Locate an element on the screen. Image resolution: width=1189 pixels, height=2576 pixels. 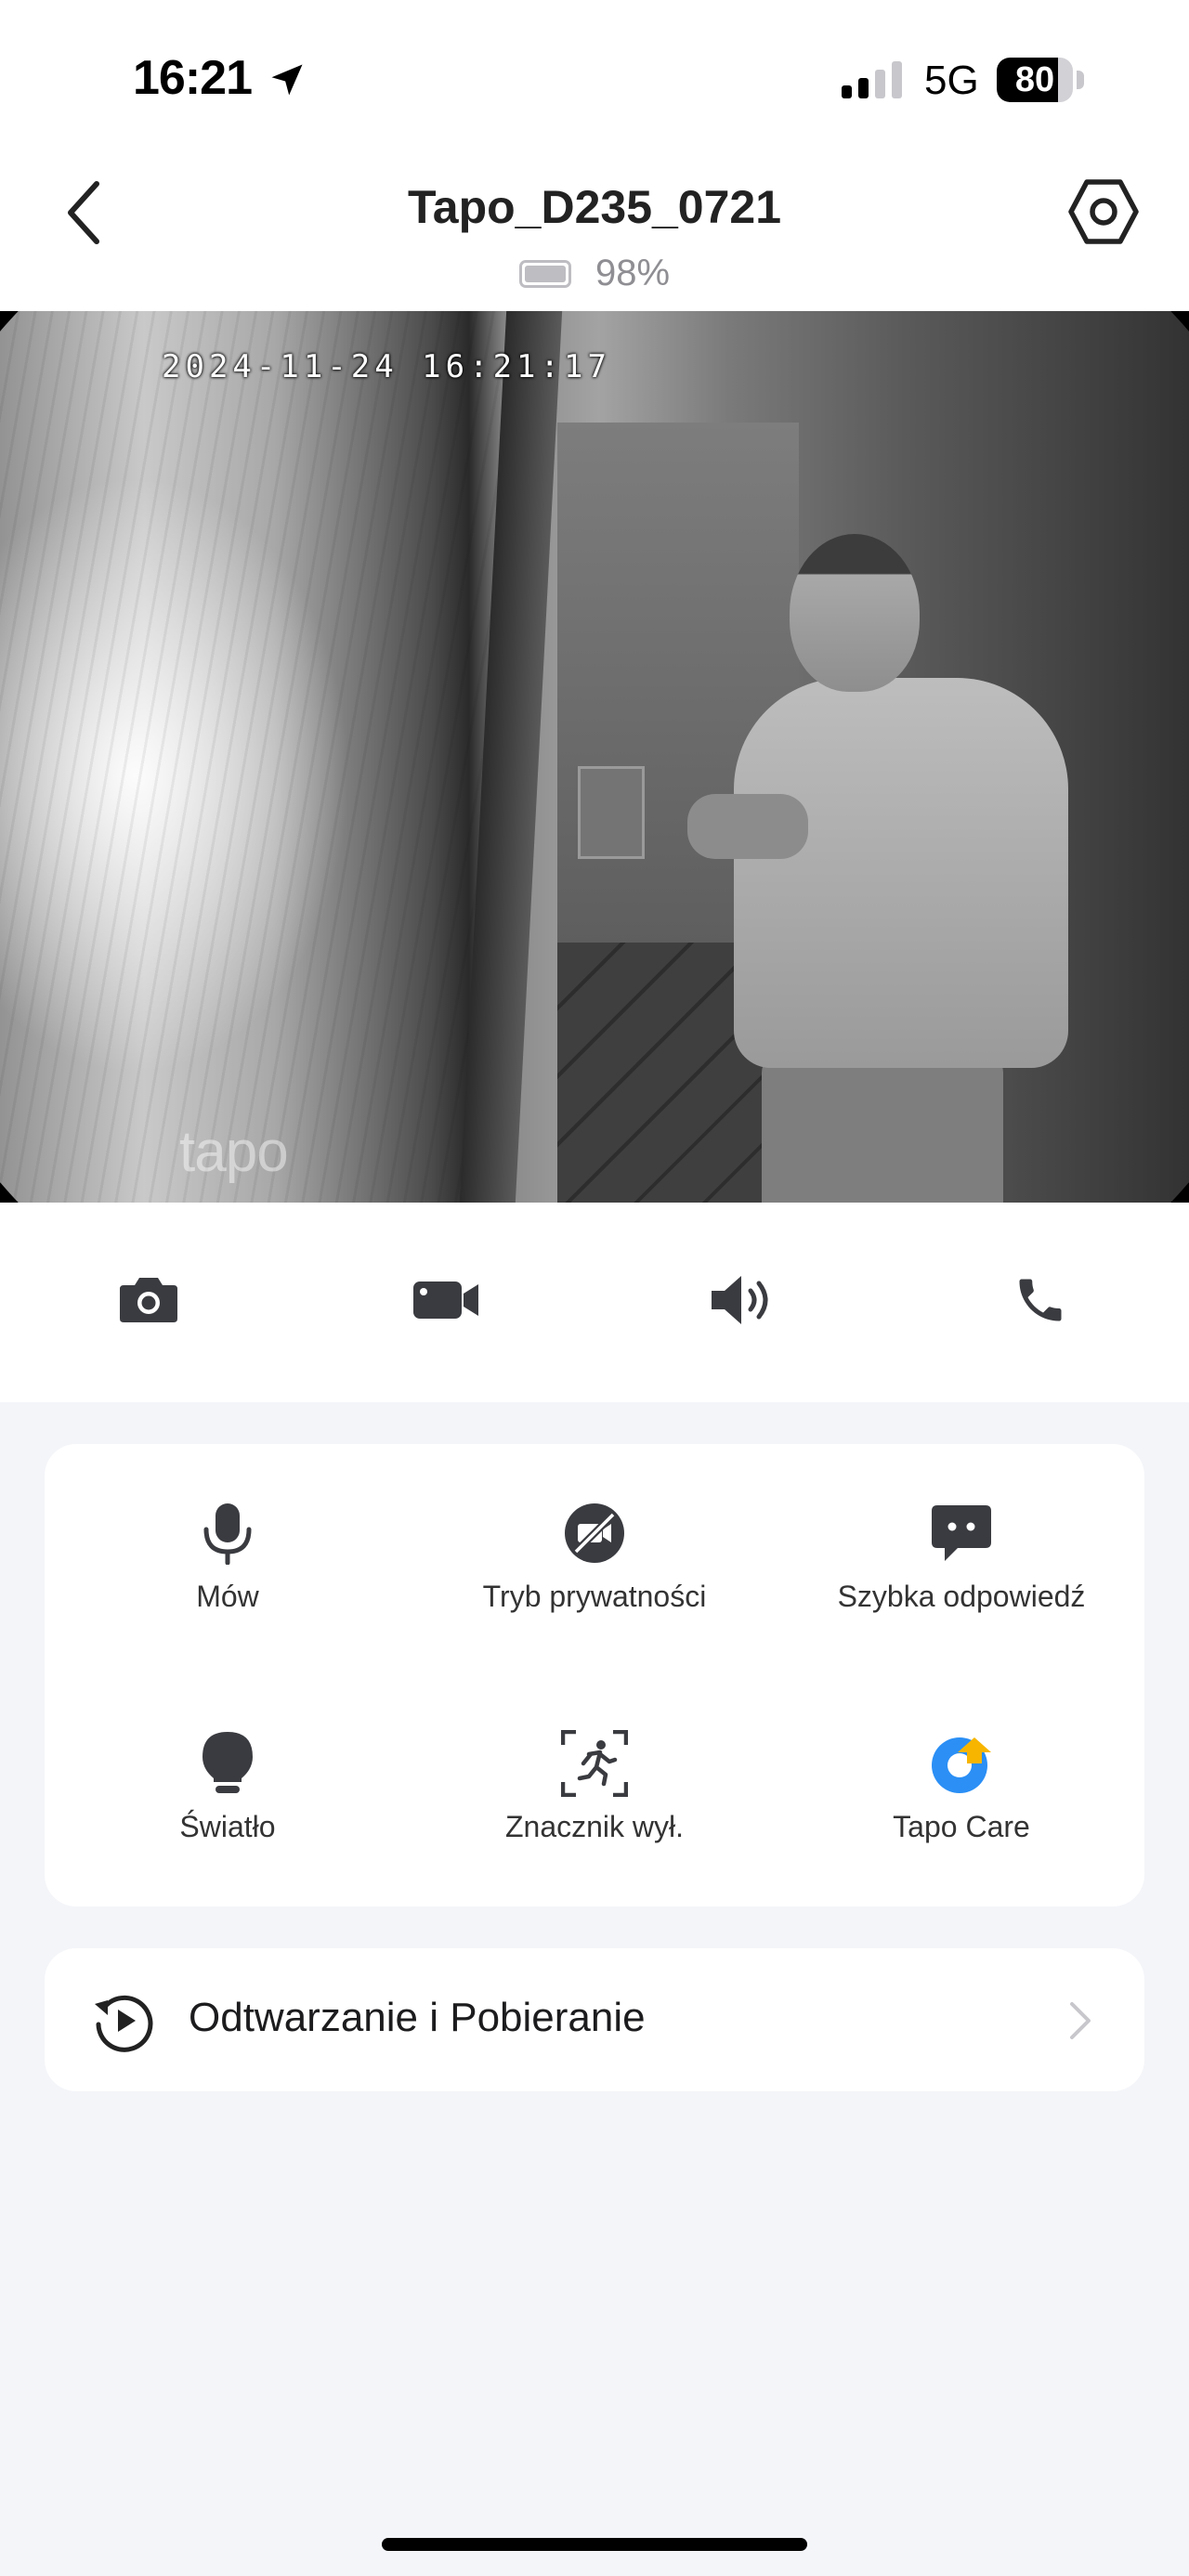
privacy-mode-icon is located at coordinates (594, 1533).